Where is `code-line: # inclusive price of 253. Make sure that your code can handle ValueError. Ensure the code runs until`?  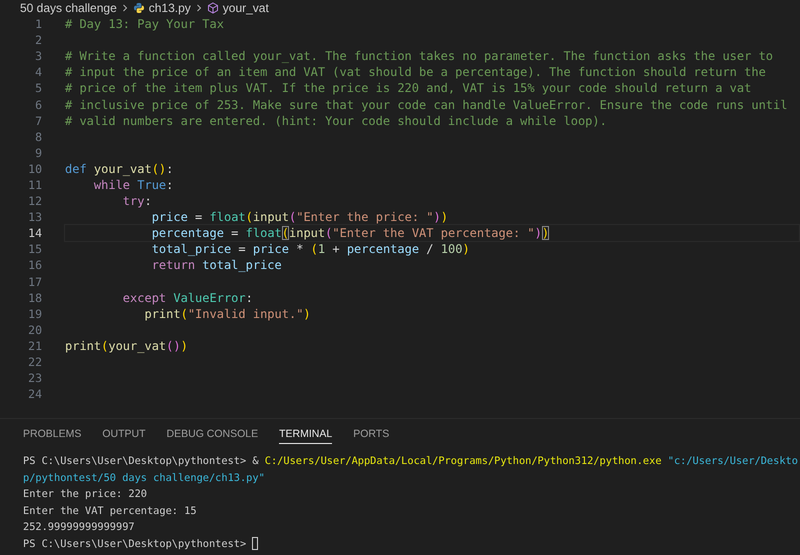 code-line: # inclusive price of 253. Make sure that your code can handle ValueError. Ensure the code runs until is located at coordinates (426, 105).